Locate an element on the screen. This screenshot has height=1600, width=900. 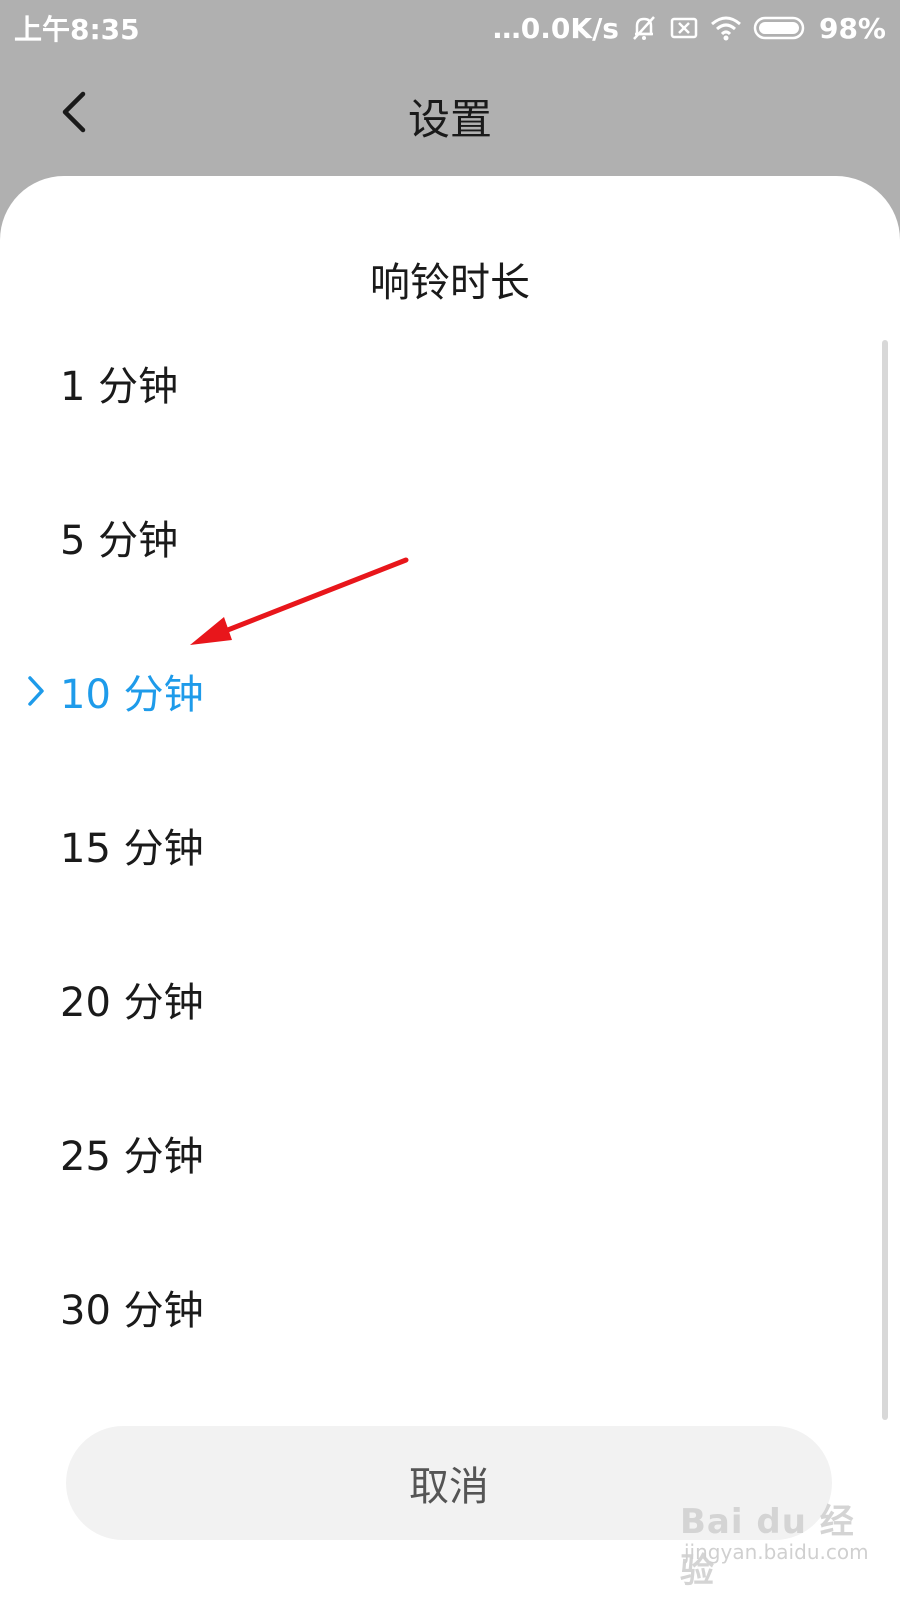
option-label: 20 分钟 is located at coordinates (132, 1003).